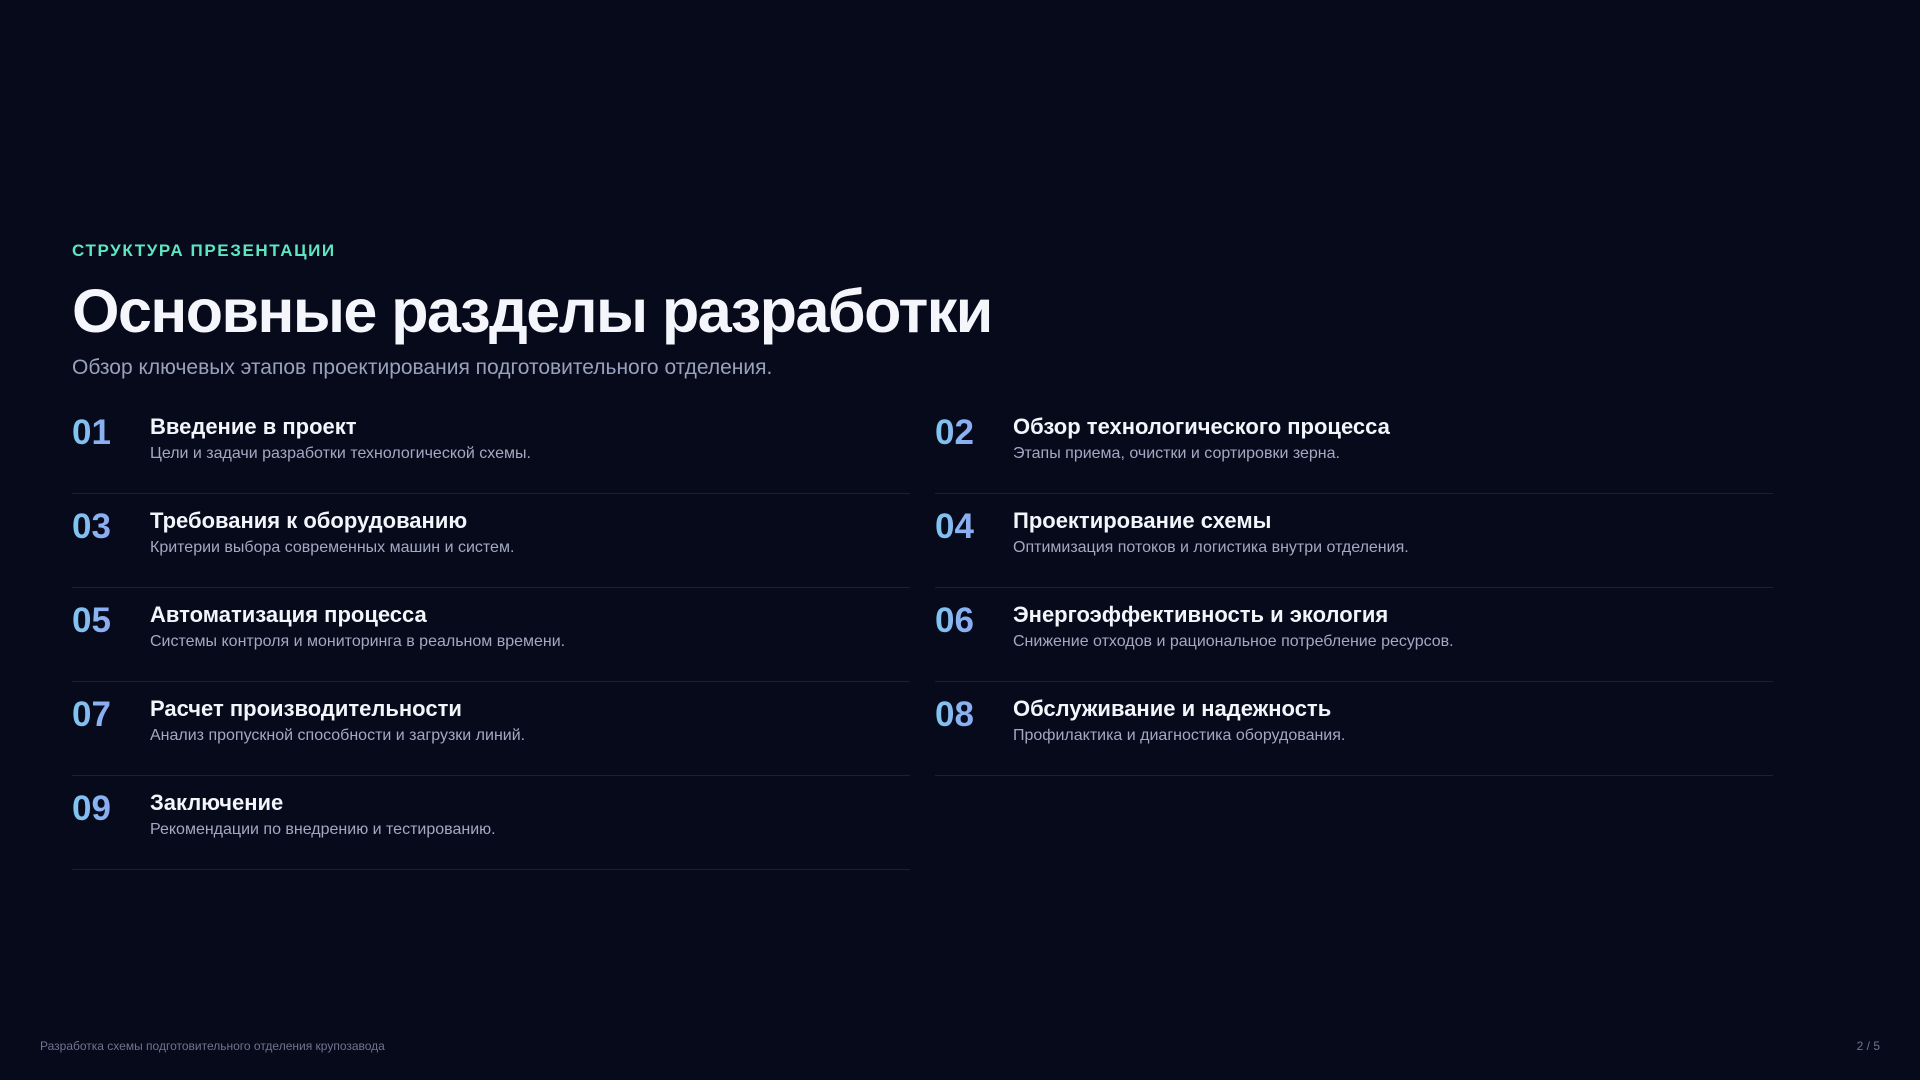 Image resolution: width=1920 pixels, height=1080 pixels. I want to click on section-title: Расчет производительности, so click(306, 708).